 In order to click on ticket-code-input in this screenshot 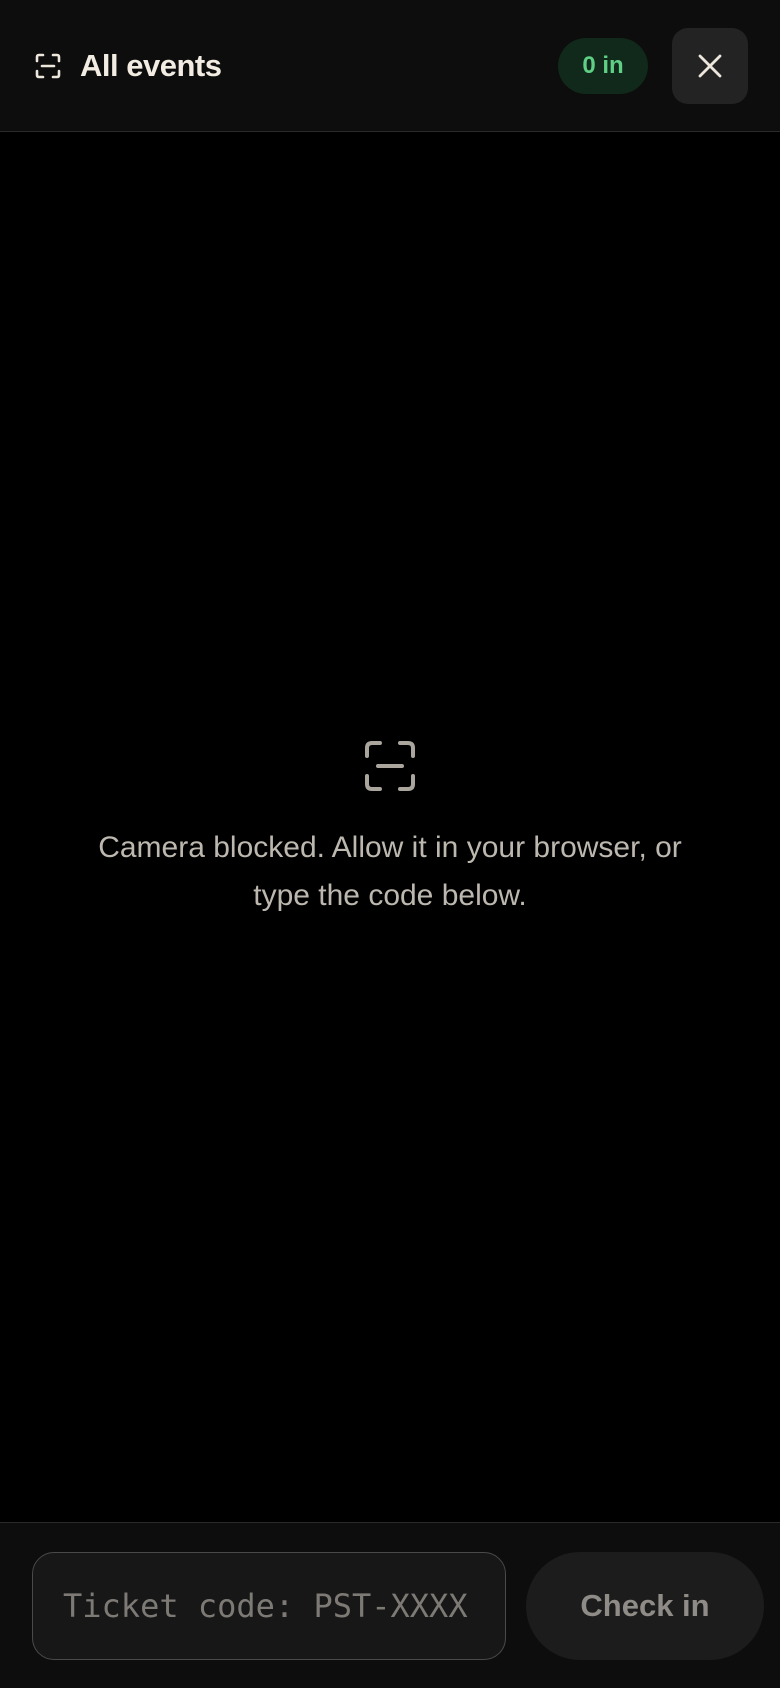, I will do `click(269, 1606)`.